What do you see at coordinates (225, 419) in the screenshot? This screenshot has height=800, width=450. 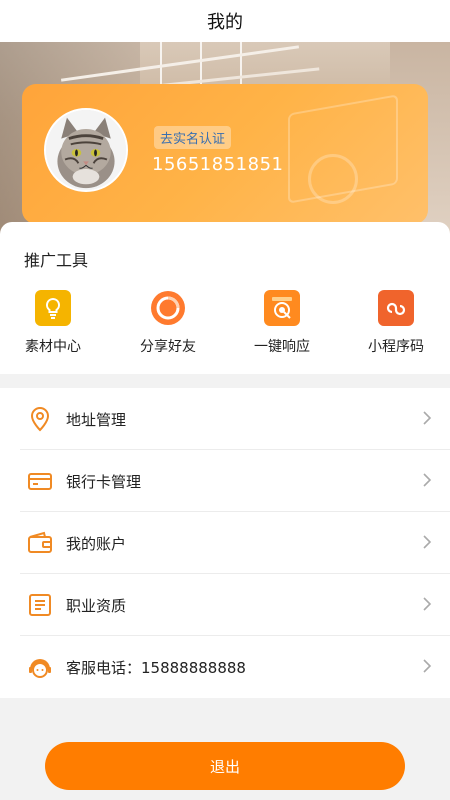 I see `menu-item-address: 地址管理` at bounding box center [225, 419].